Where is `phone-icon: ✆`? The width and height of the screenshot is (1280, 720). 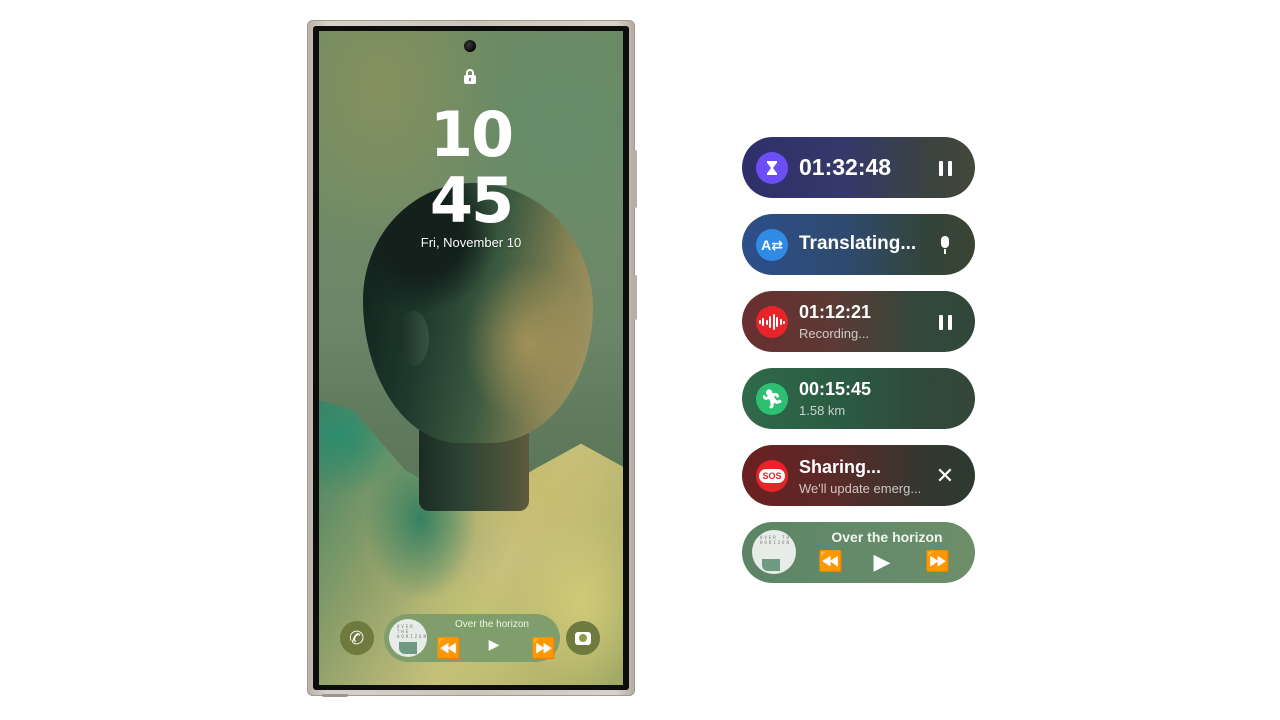
phone-icon: ✆ is located at coordinates (357, 638).